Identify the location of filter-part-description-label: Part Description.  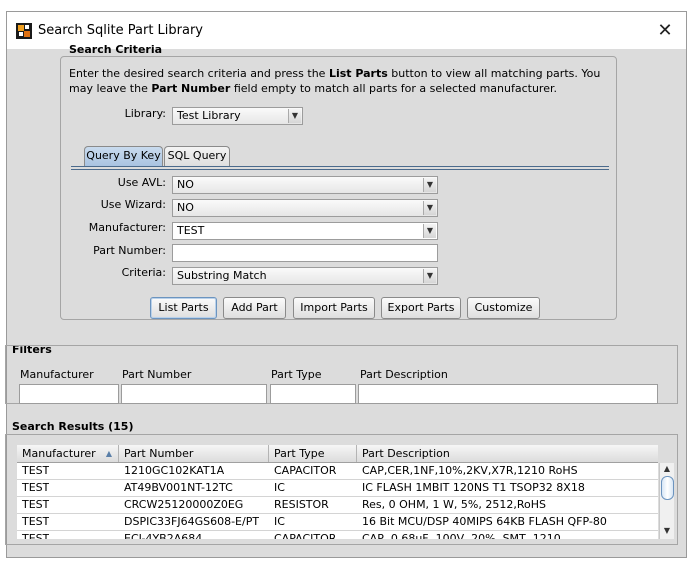
(404, 374).